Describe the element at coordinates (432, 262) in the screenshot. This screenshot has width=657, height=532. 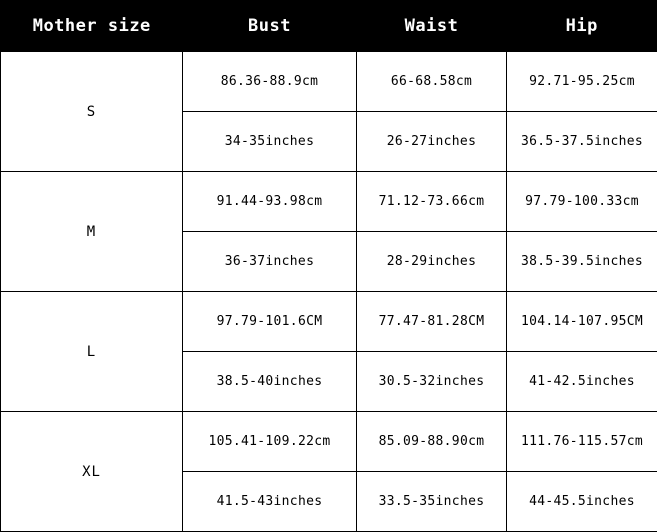
I see `cell-m-waist-in: 28-29inches` at that location.